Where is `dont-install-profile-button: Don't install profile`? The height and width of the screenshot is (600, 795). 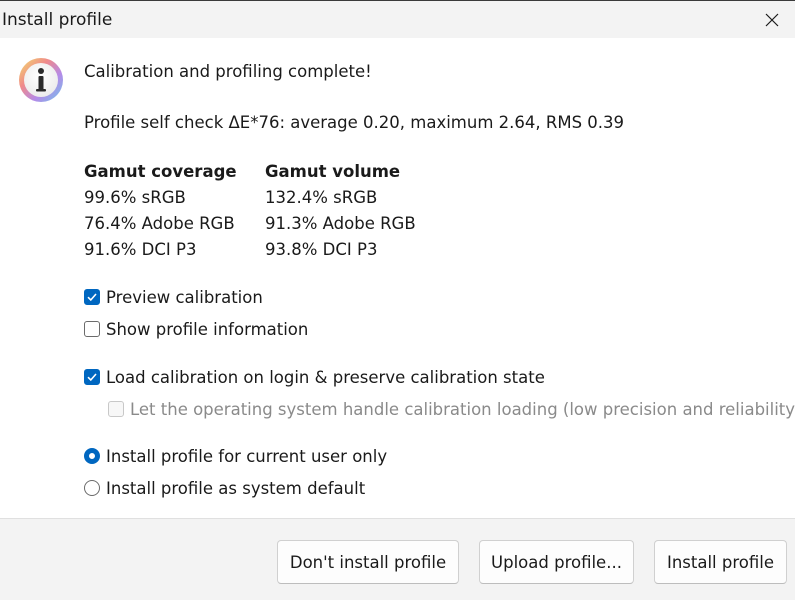 dont-install-profile-button: Don't install profile is located at coordinates (368, 562).